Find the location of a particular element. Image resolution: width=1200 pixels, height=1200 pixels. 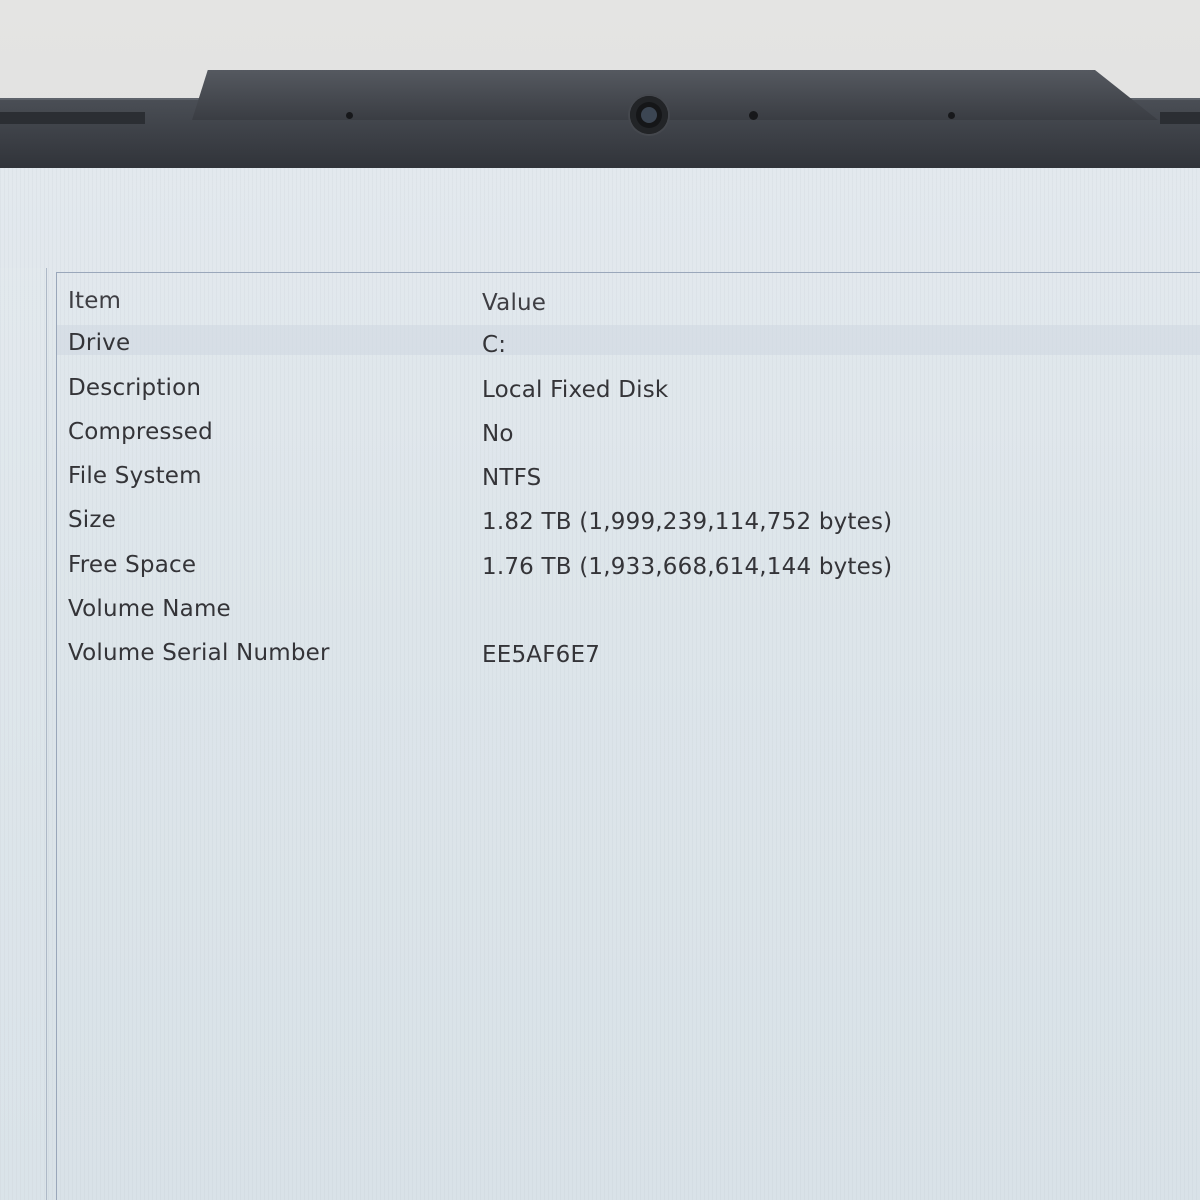

value-column-header: Value is located at coordinates (514, 303).